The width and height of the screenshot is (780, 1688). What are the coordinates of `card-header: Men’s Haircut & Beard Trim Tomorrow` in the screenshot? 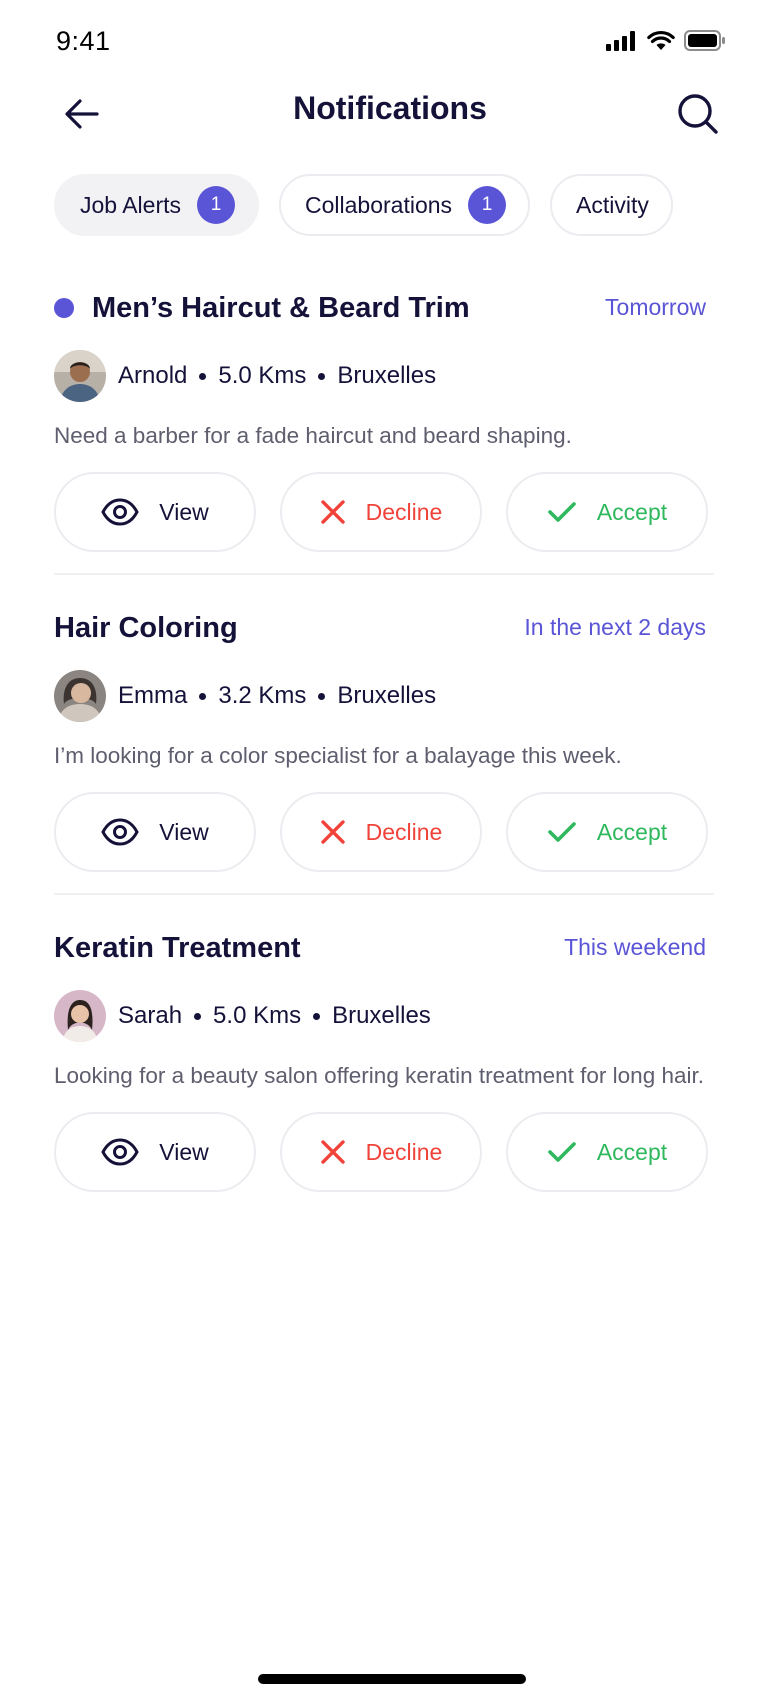 It's located at (383, 308).